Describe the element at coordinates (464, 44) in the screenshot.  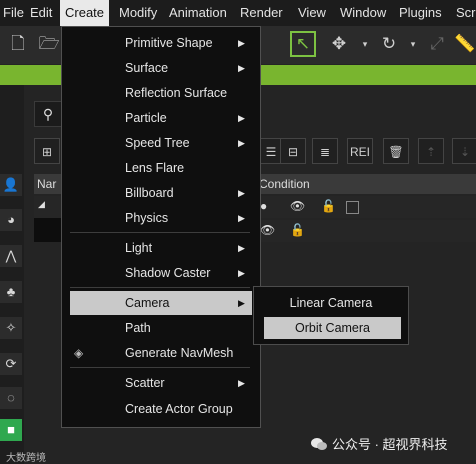
I see `ruler-icon: 📏` at that location.